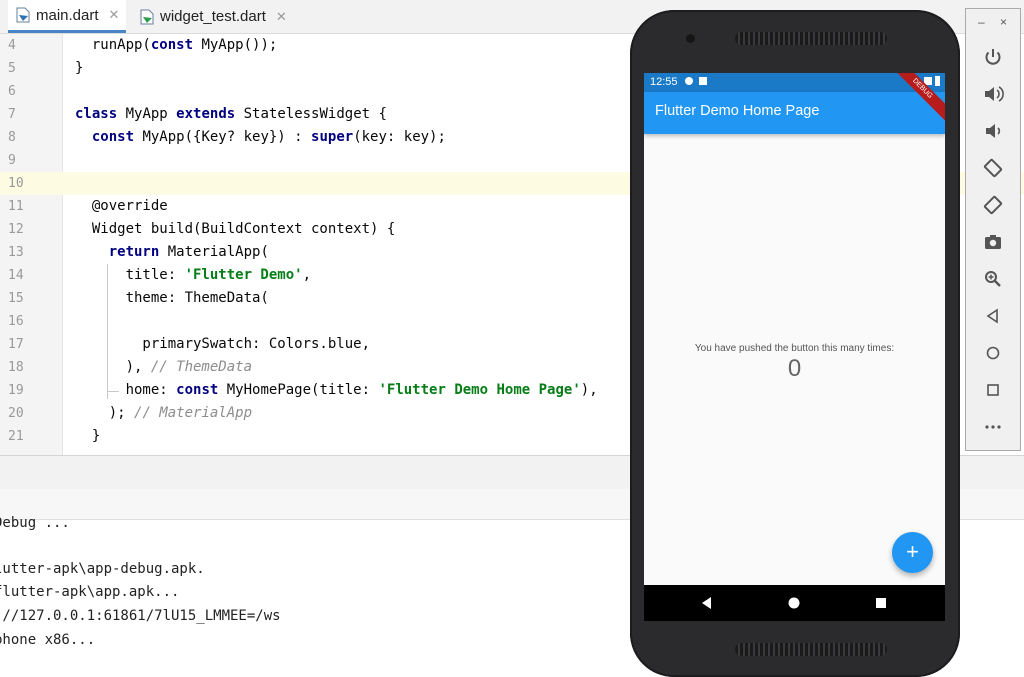 This screenshot has width=1024, height=677. Describe the element at coordinates (16, 229) in the screenshot. I see `line-number: 12` at that location.